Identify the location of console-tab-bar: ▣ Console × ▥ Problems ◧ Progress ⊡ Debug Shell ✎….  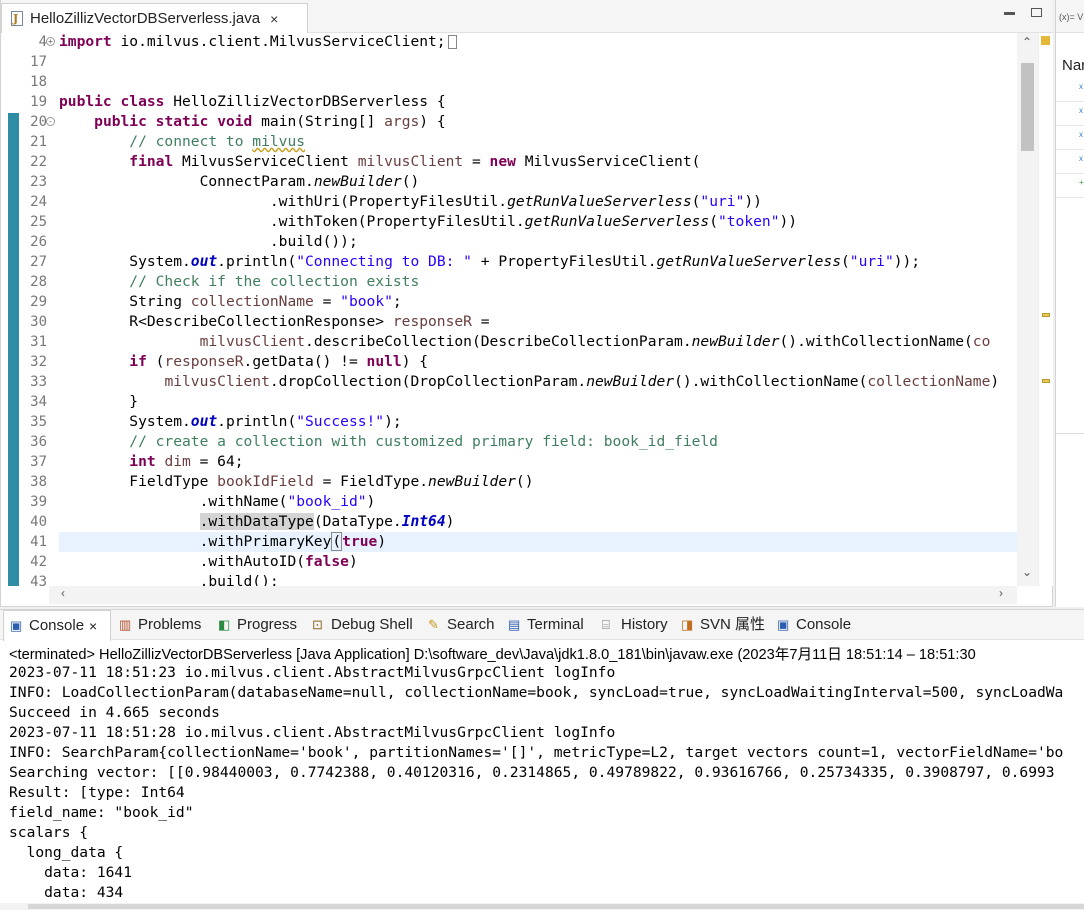
(542, 625).